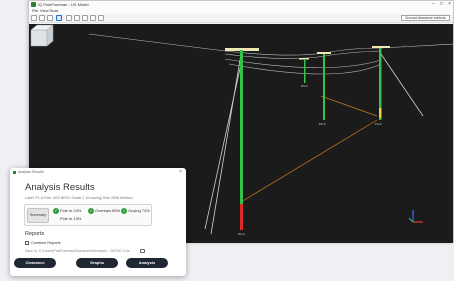  I want to click on view-cube-face-label: East, so click(407, 47).